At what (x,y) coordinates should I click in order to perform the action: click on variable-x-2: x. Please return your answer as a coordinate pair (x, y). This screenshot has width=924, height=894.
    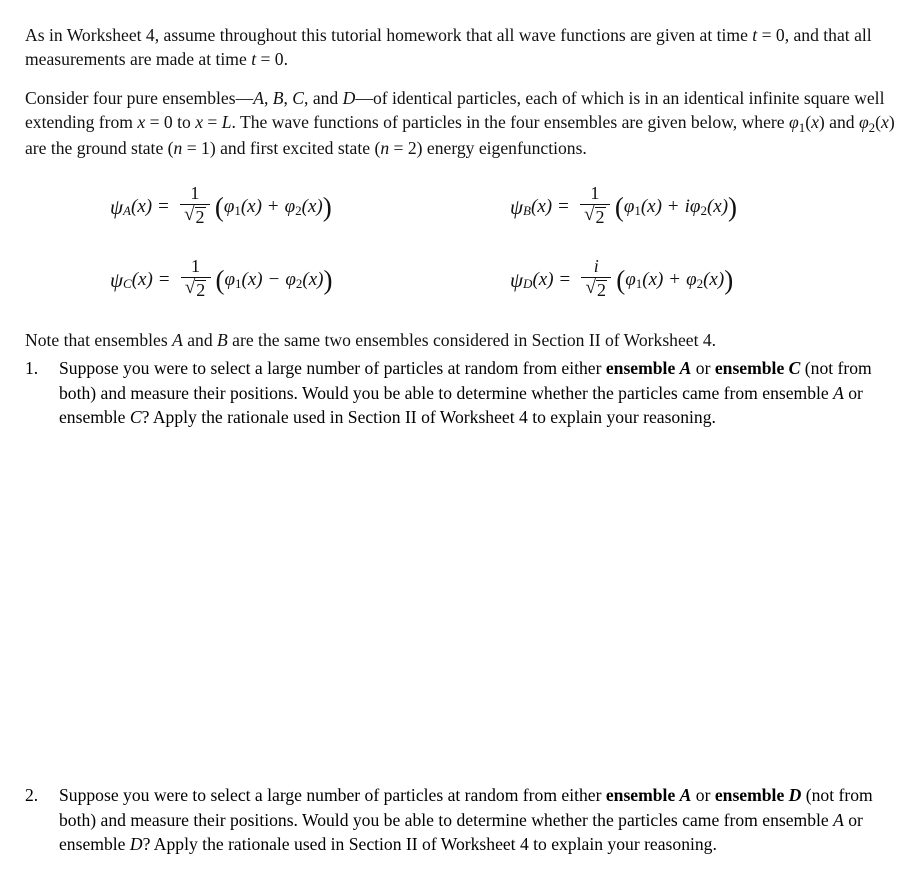
    Looking at the image, I should click on (199, 121).